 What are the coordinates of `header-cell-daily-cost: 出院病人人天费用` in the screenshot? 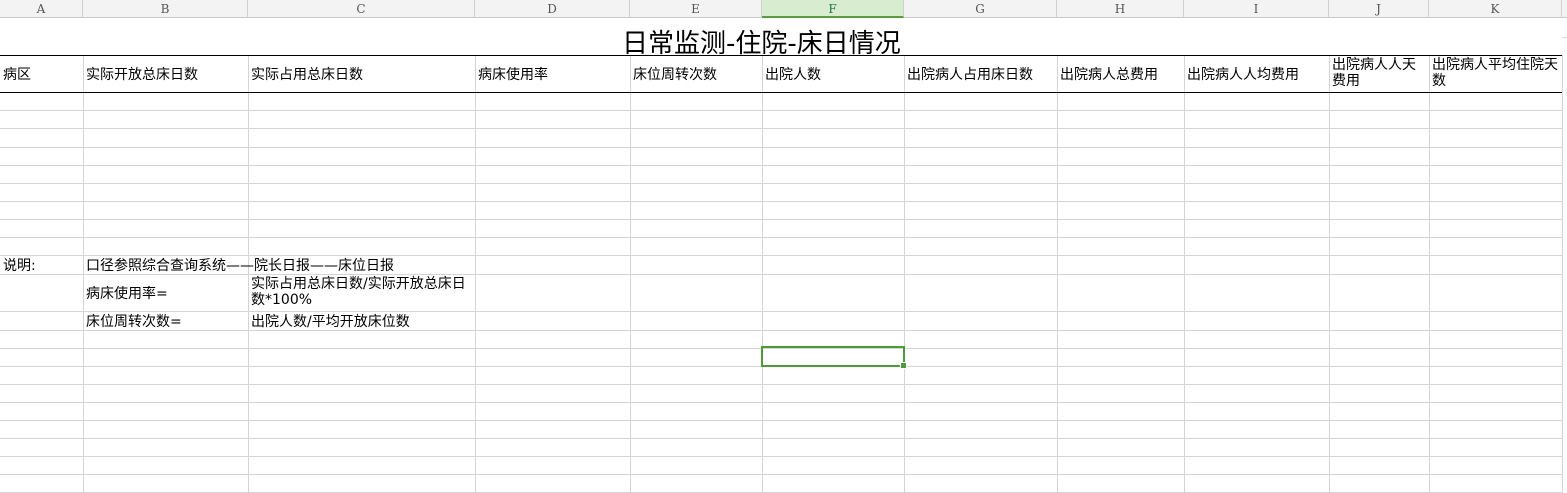 It's located at (1379, 73).